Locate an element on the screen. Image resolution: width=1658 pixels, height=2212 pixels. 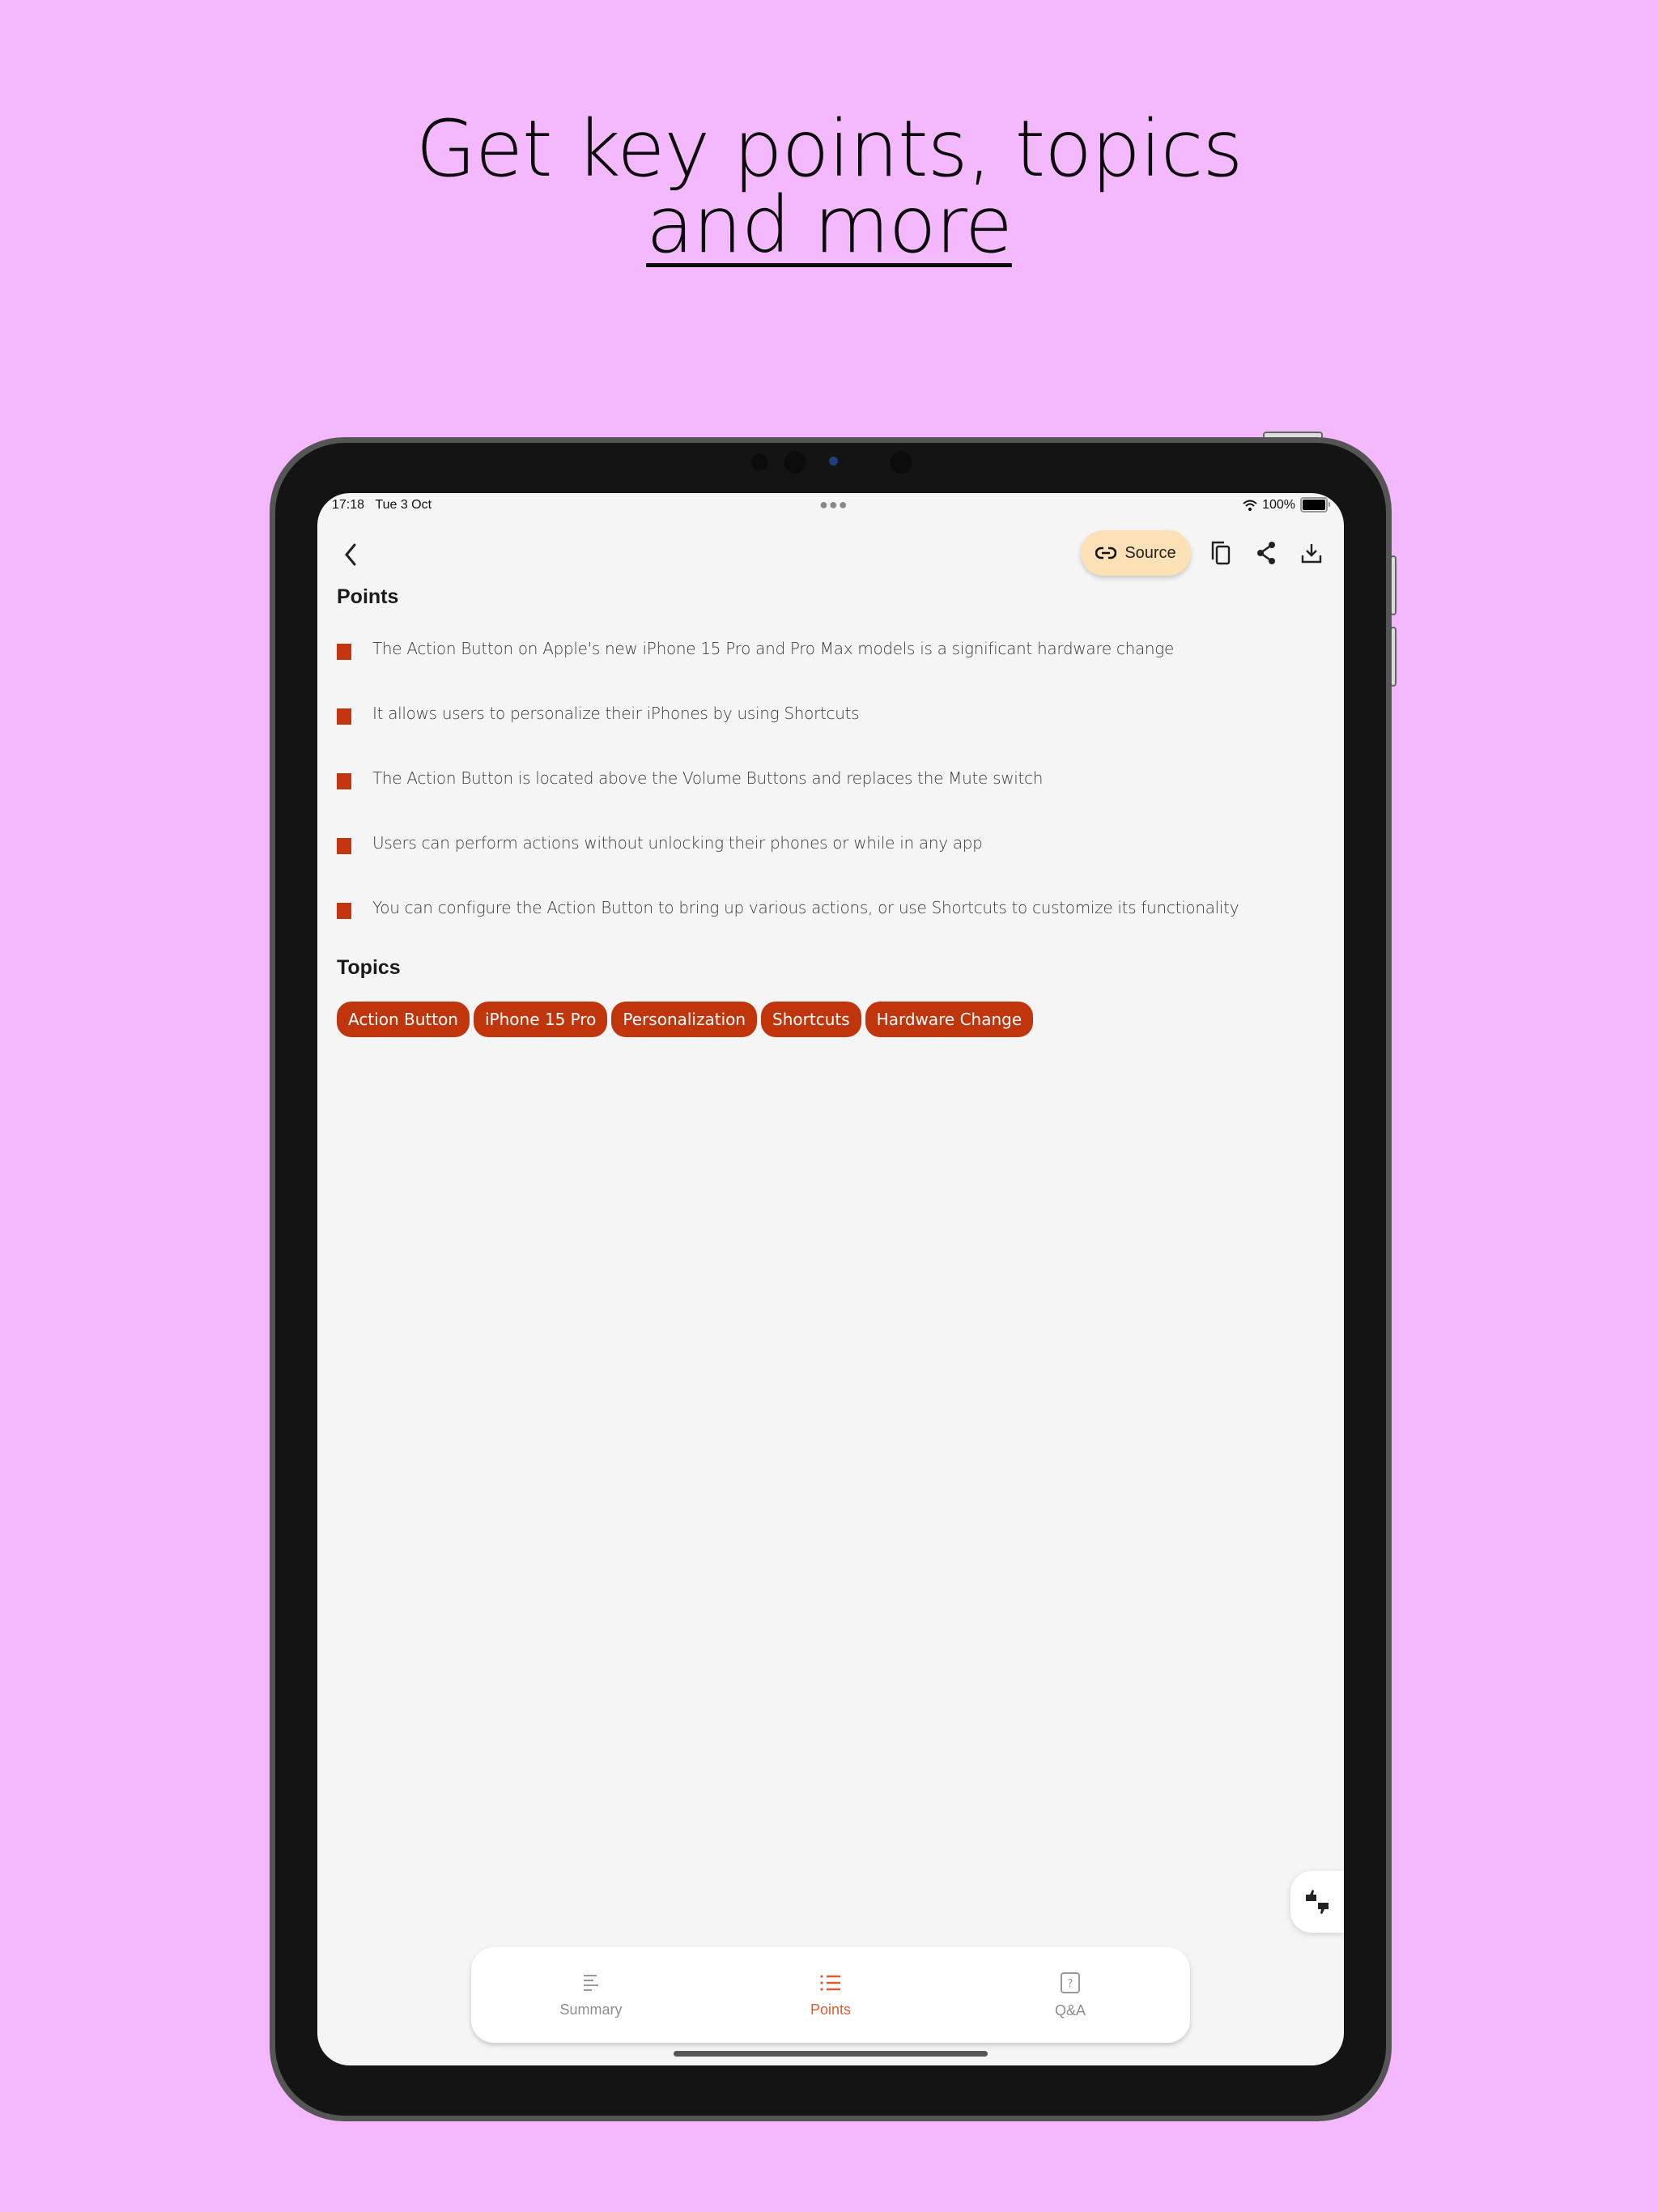
points-heading: Points is located at coordinates (368, 597).